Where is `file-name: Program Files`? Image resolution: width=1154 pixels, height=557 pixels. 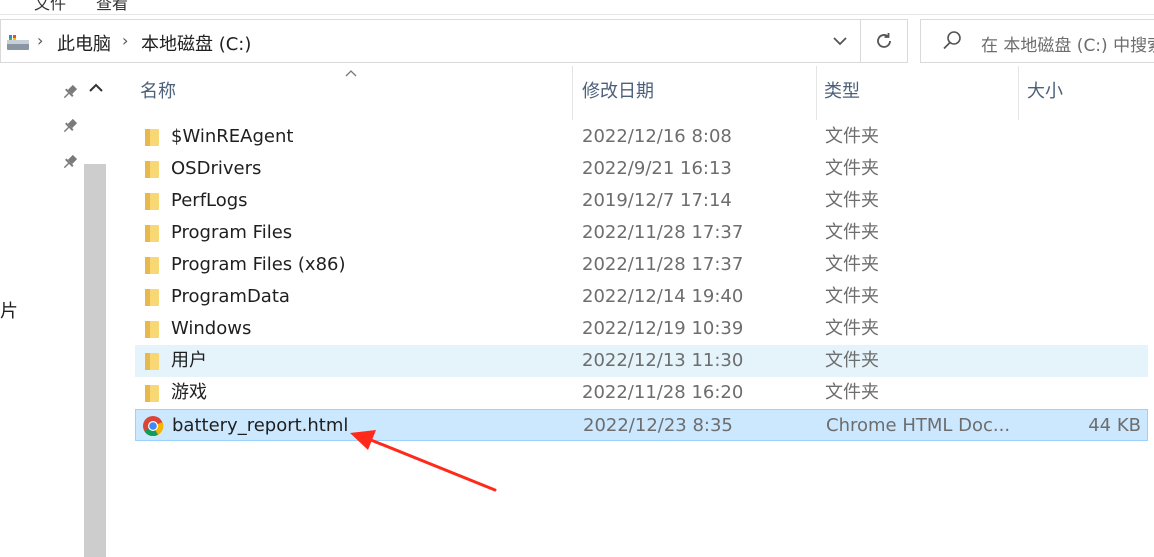 file-name: Program Files is located at coordinates (232, 232).